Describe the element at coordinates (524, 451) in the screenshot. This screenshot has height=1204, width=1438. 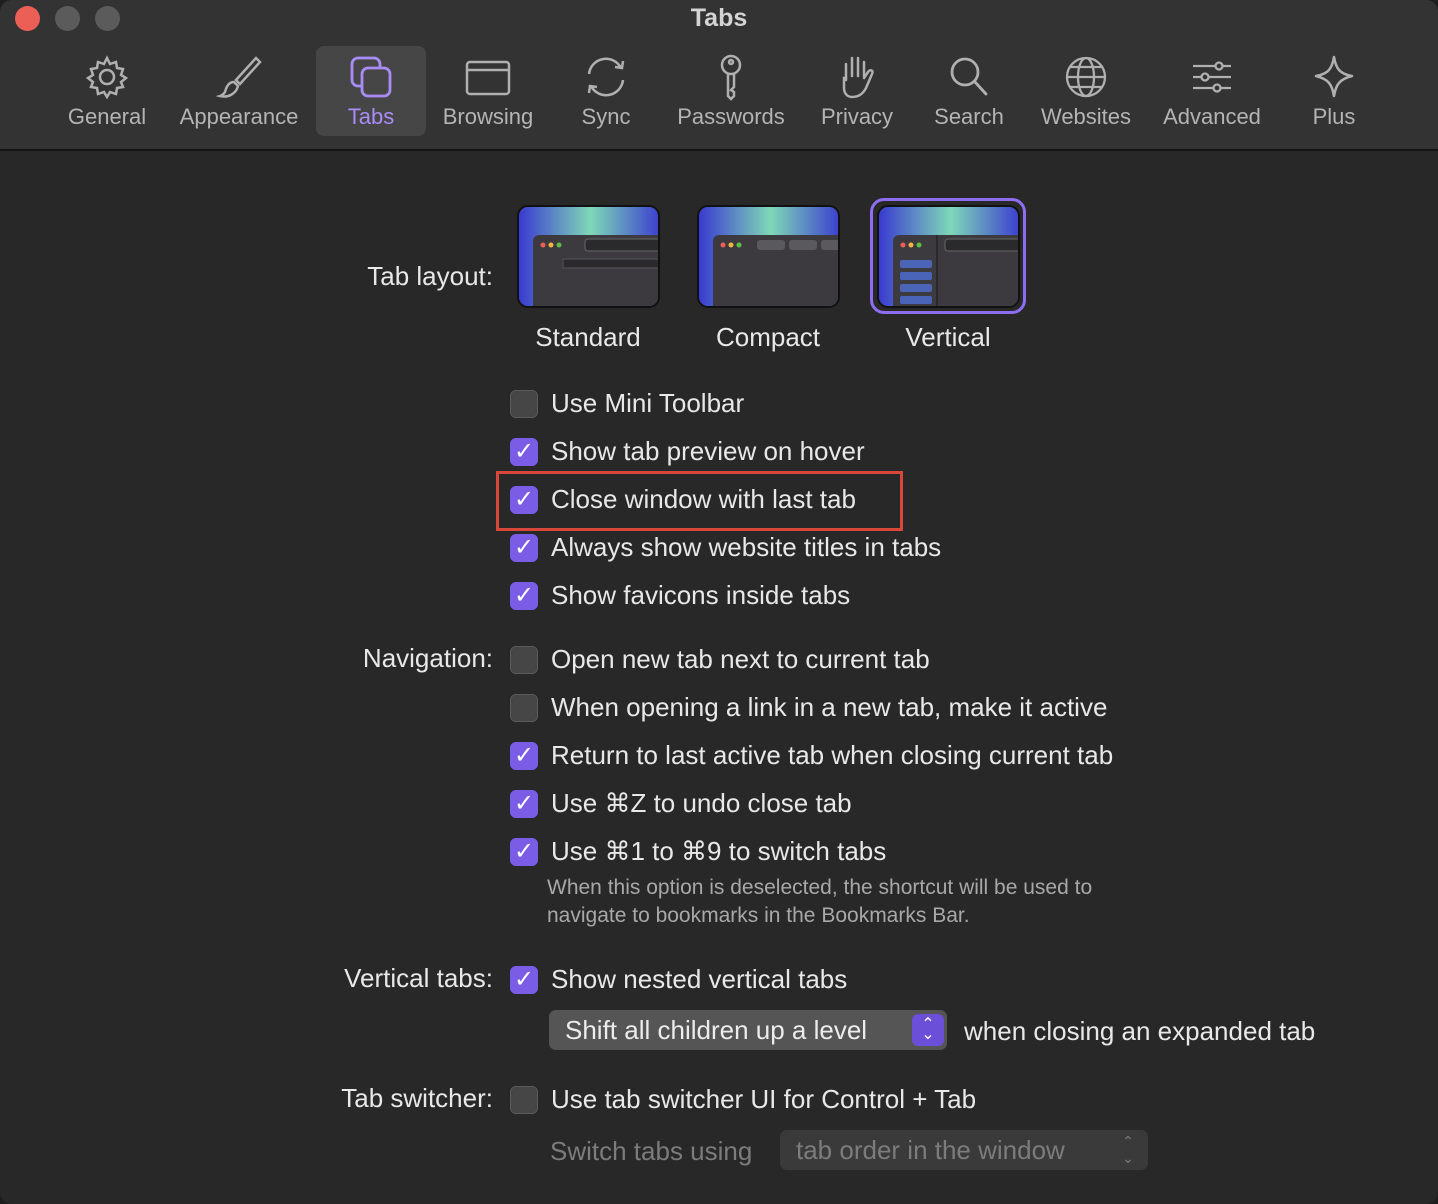
I see `tab-preview-checkbox` at that location.